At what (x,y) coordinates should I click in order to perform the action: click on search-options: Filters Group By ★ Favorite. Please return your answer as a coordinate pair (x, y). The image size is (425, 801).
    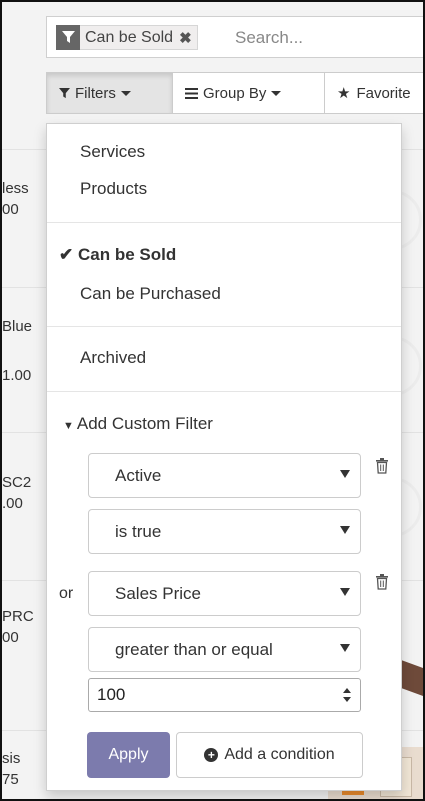
    Looking at the image, I should click on (234, 93).